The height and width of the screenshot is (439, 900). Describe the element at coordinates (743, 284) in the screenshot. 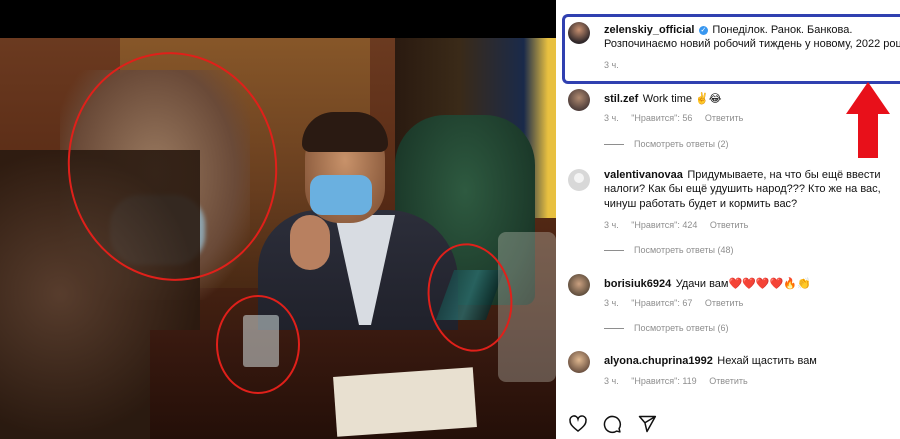

I see `comment-text: Удачи вам❤️❤️❤️❤️🔥👏` at that location.